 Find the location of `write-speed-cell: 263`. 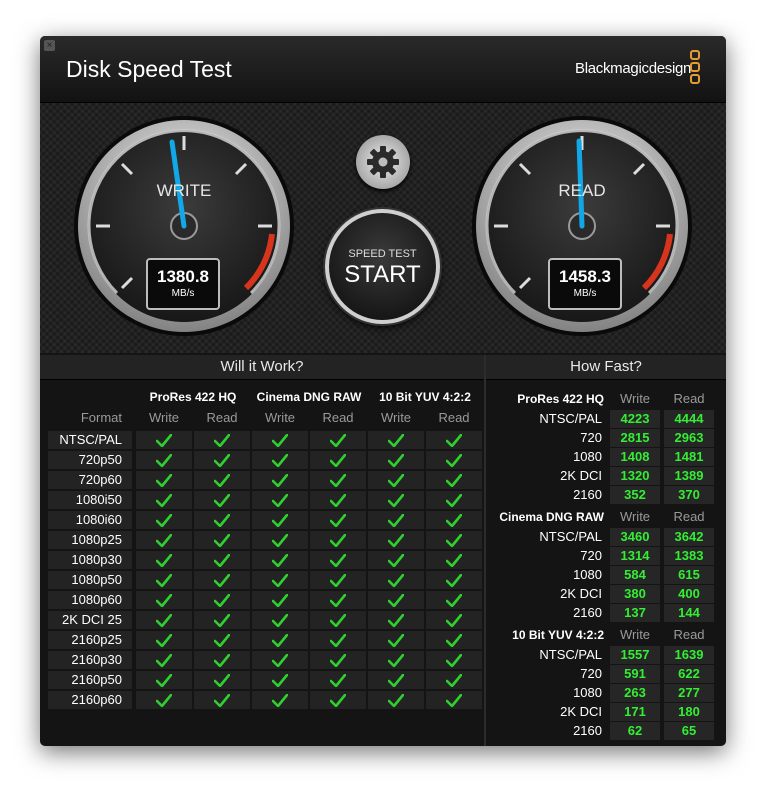

write-speed-cell: 263 is located at coordinates (635, 693).